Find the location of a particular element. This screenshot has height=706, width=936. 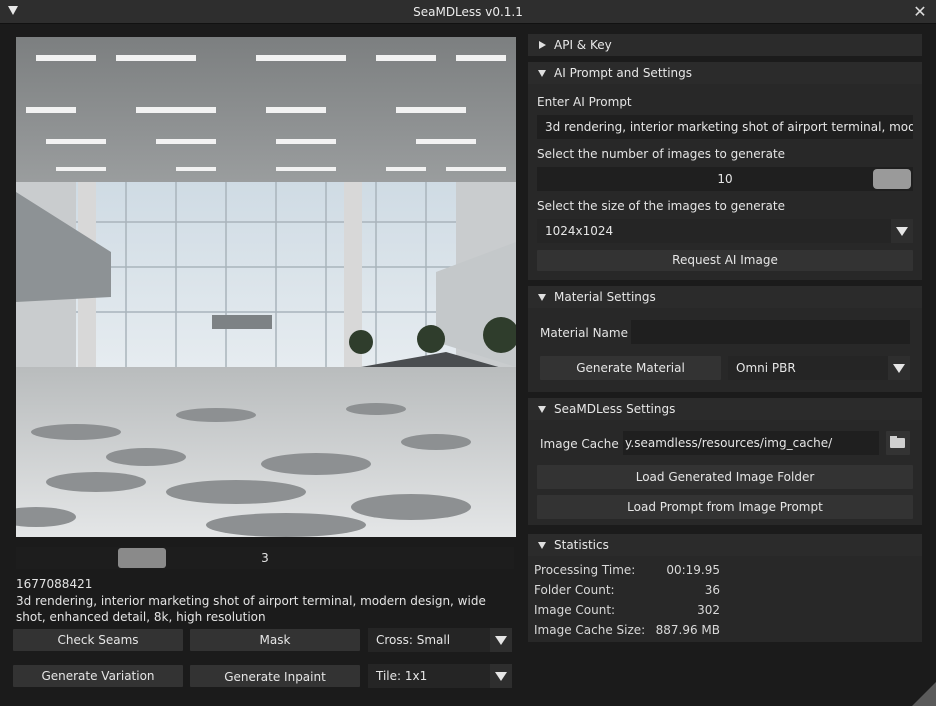

image-count-label: Select the number of images to generate is located at coordinates (661, 154).